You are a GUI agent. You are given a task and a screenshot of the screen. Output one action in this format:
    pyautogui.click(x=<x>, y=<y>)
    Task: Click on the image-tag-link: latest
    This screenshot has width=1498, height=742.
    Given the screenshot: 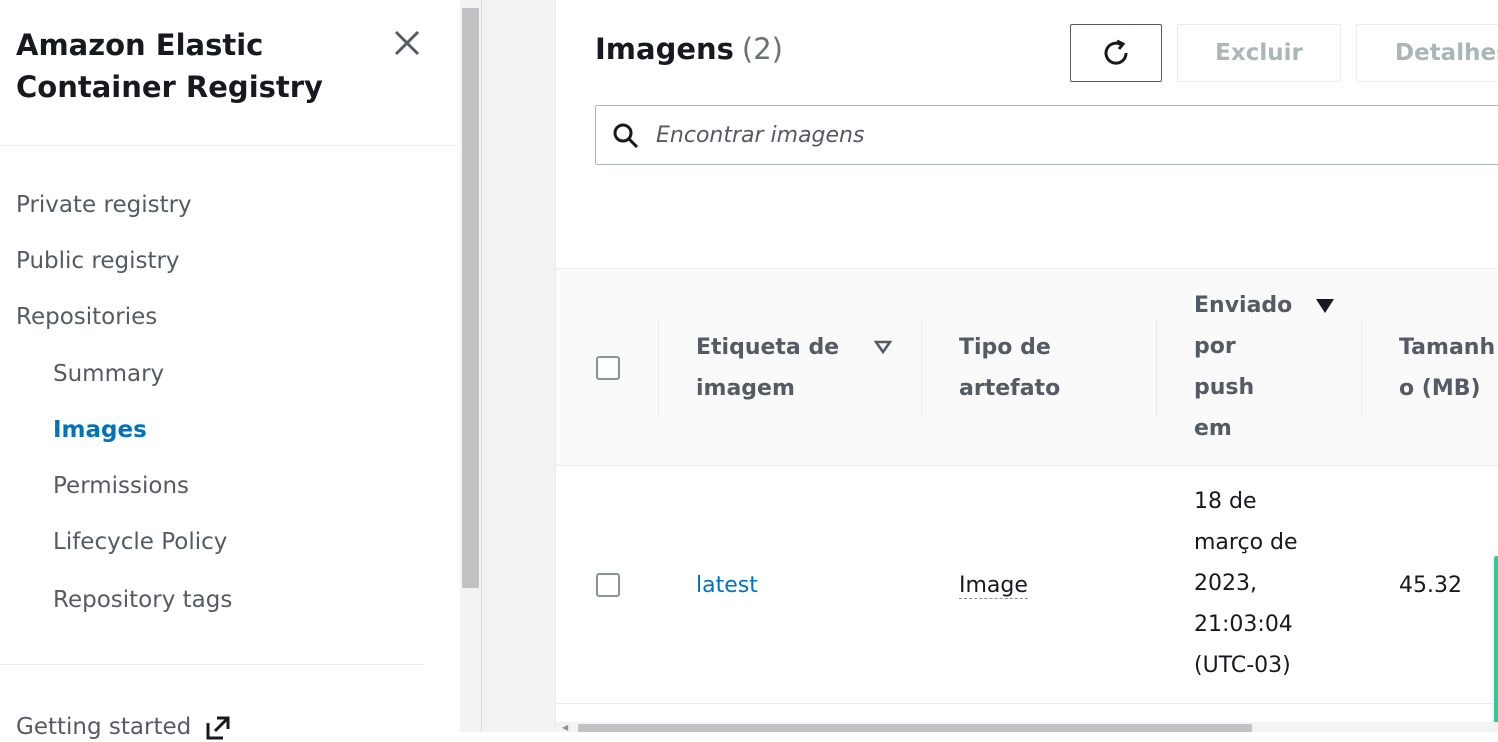 What is the action you would take?
    pyautogui.click(x=727, y=585)
    